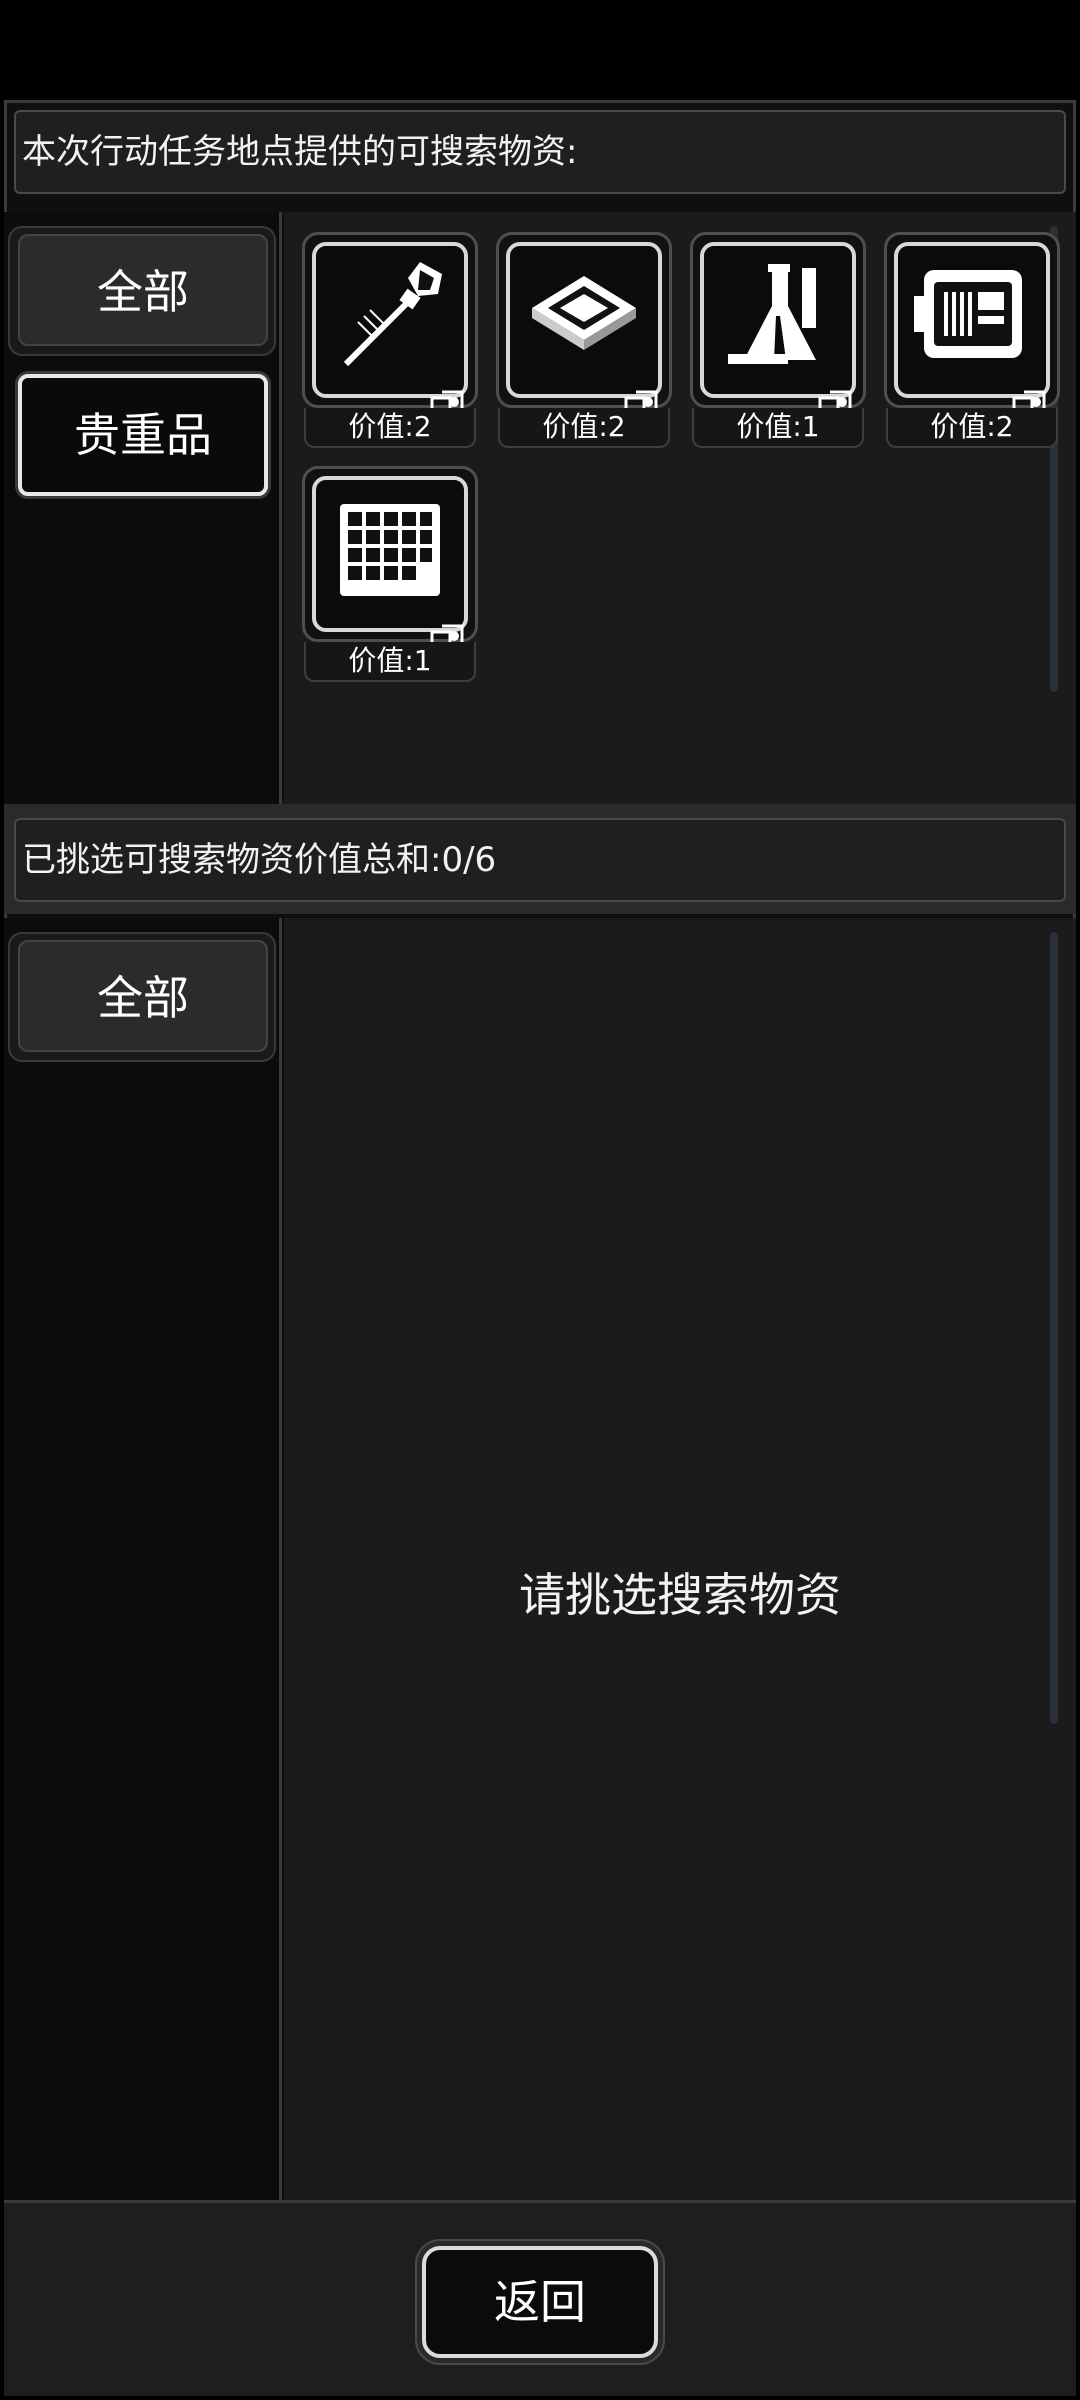  What do you see at coordinates (584, 313) in the screenshot?
I see `chip-icon` at bounding box center [584, 313].